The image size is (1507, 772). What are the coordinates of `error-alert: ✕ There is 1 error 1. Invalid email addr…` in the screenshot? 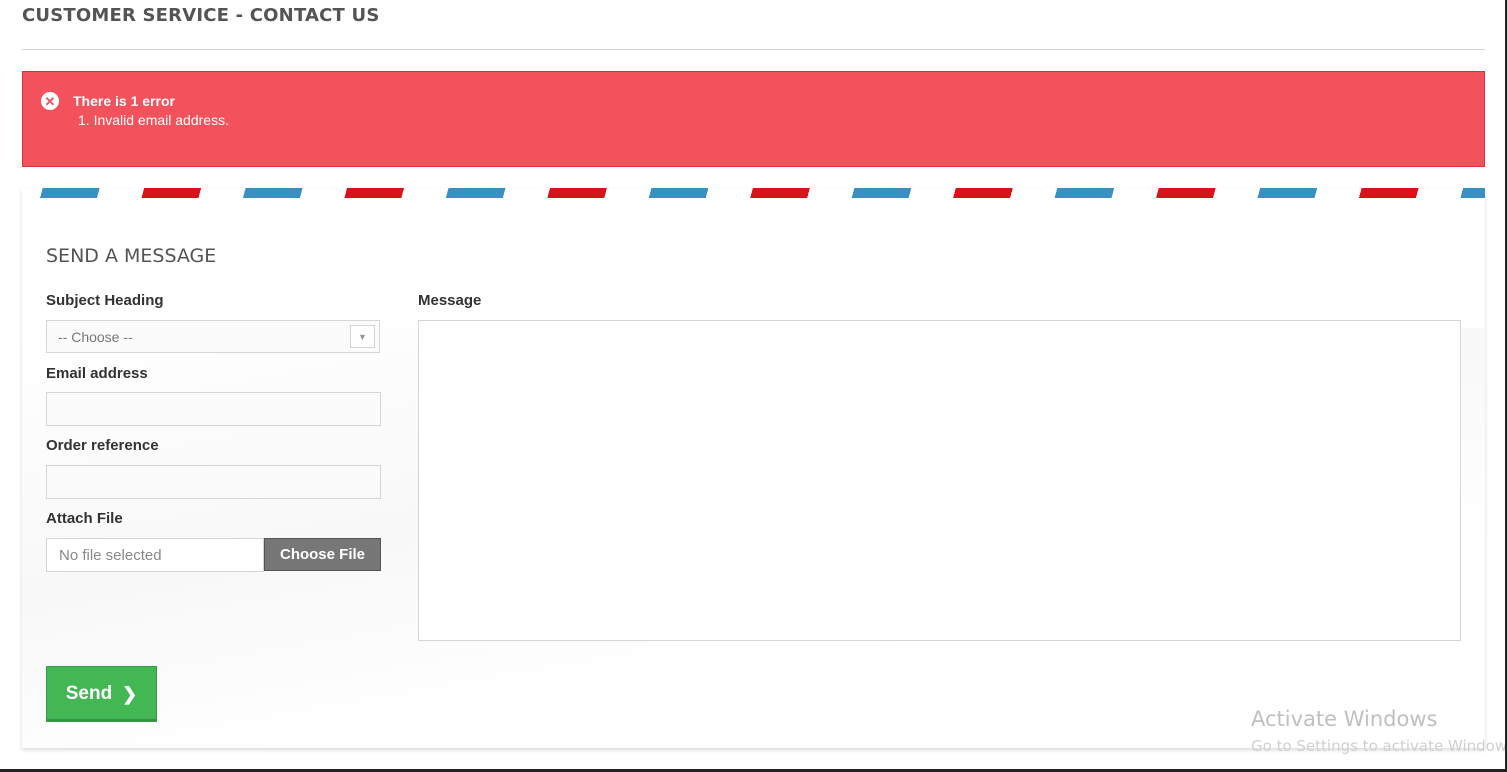 It's located at (753, 119).